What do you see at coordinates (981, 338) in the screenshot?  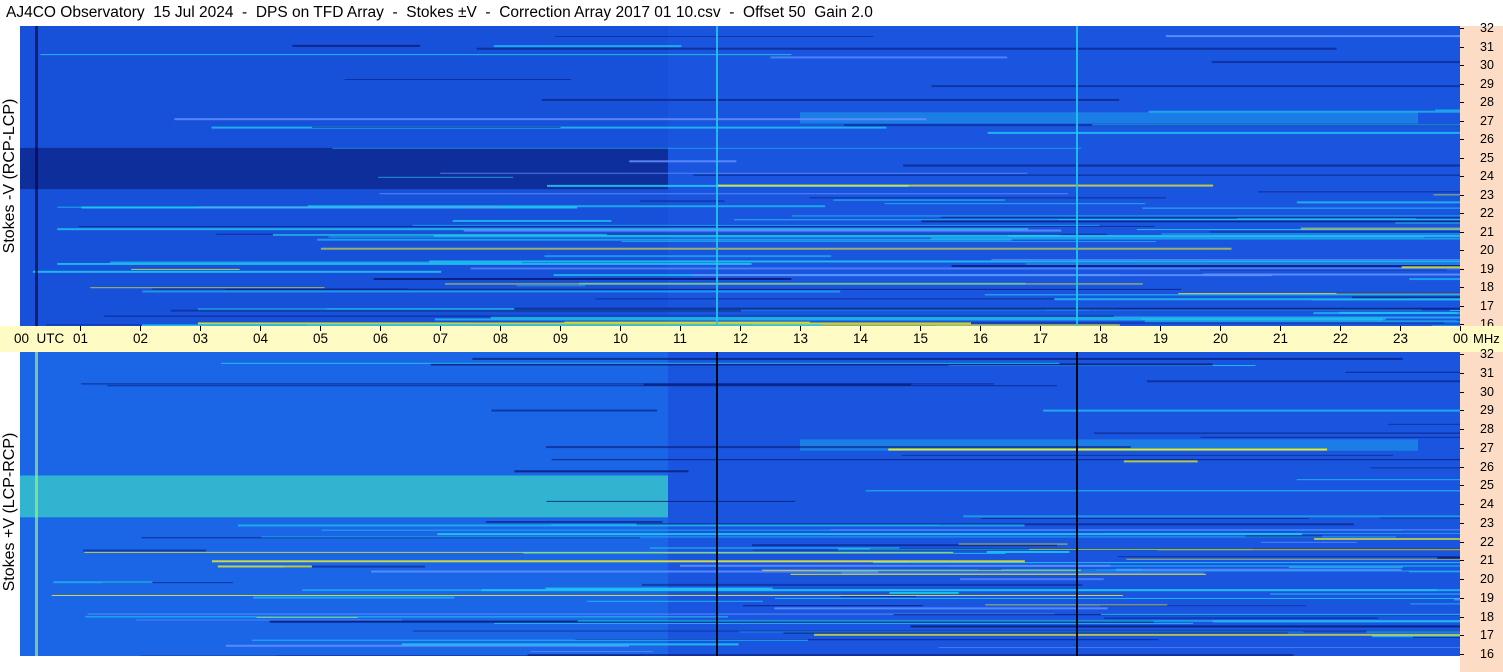 I see `time-tick-label: 16` at bounding box center [981, 338].